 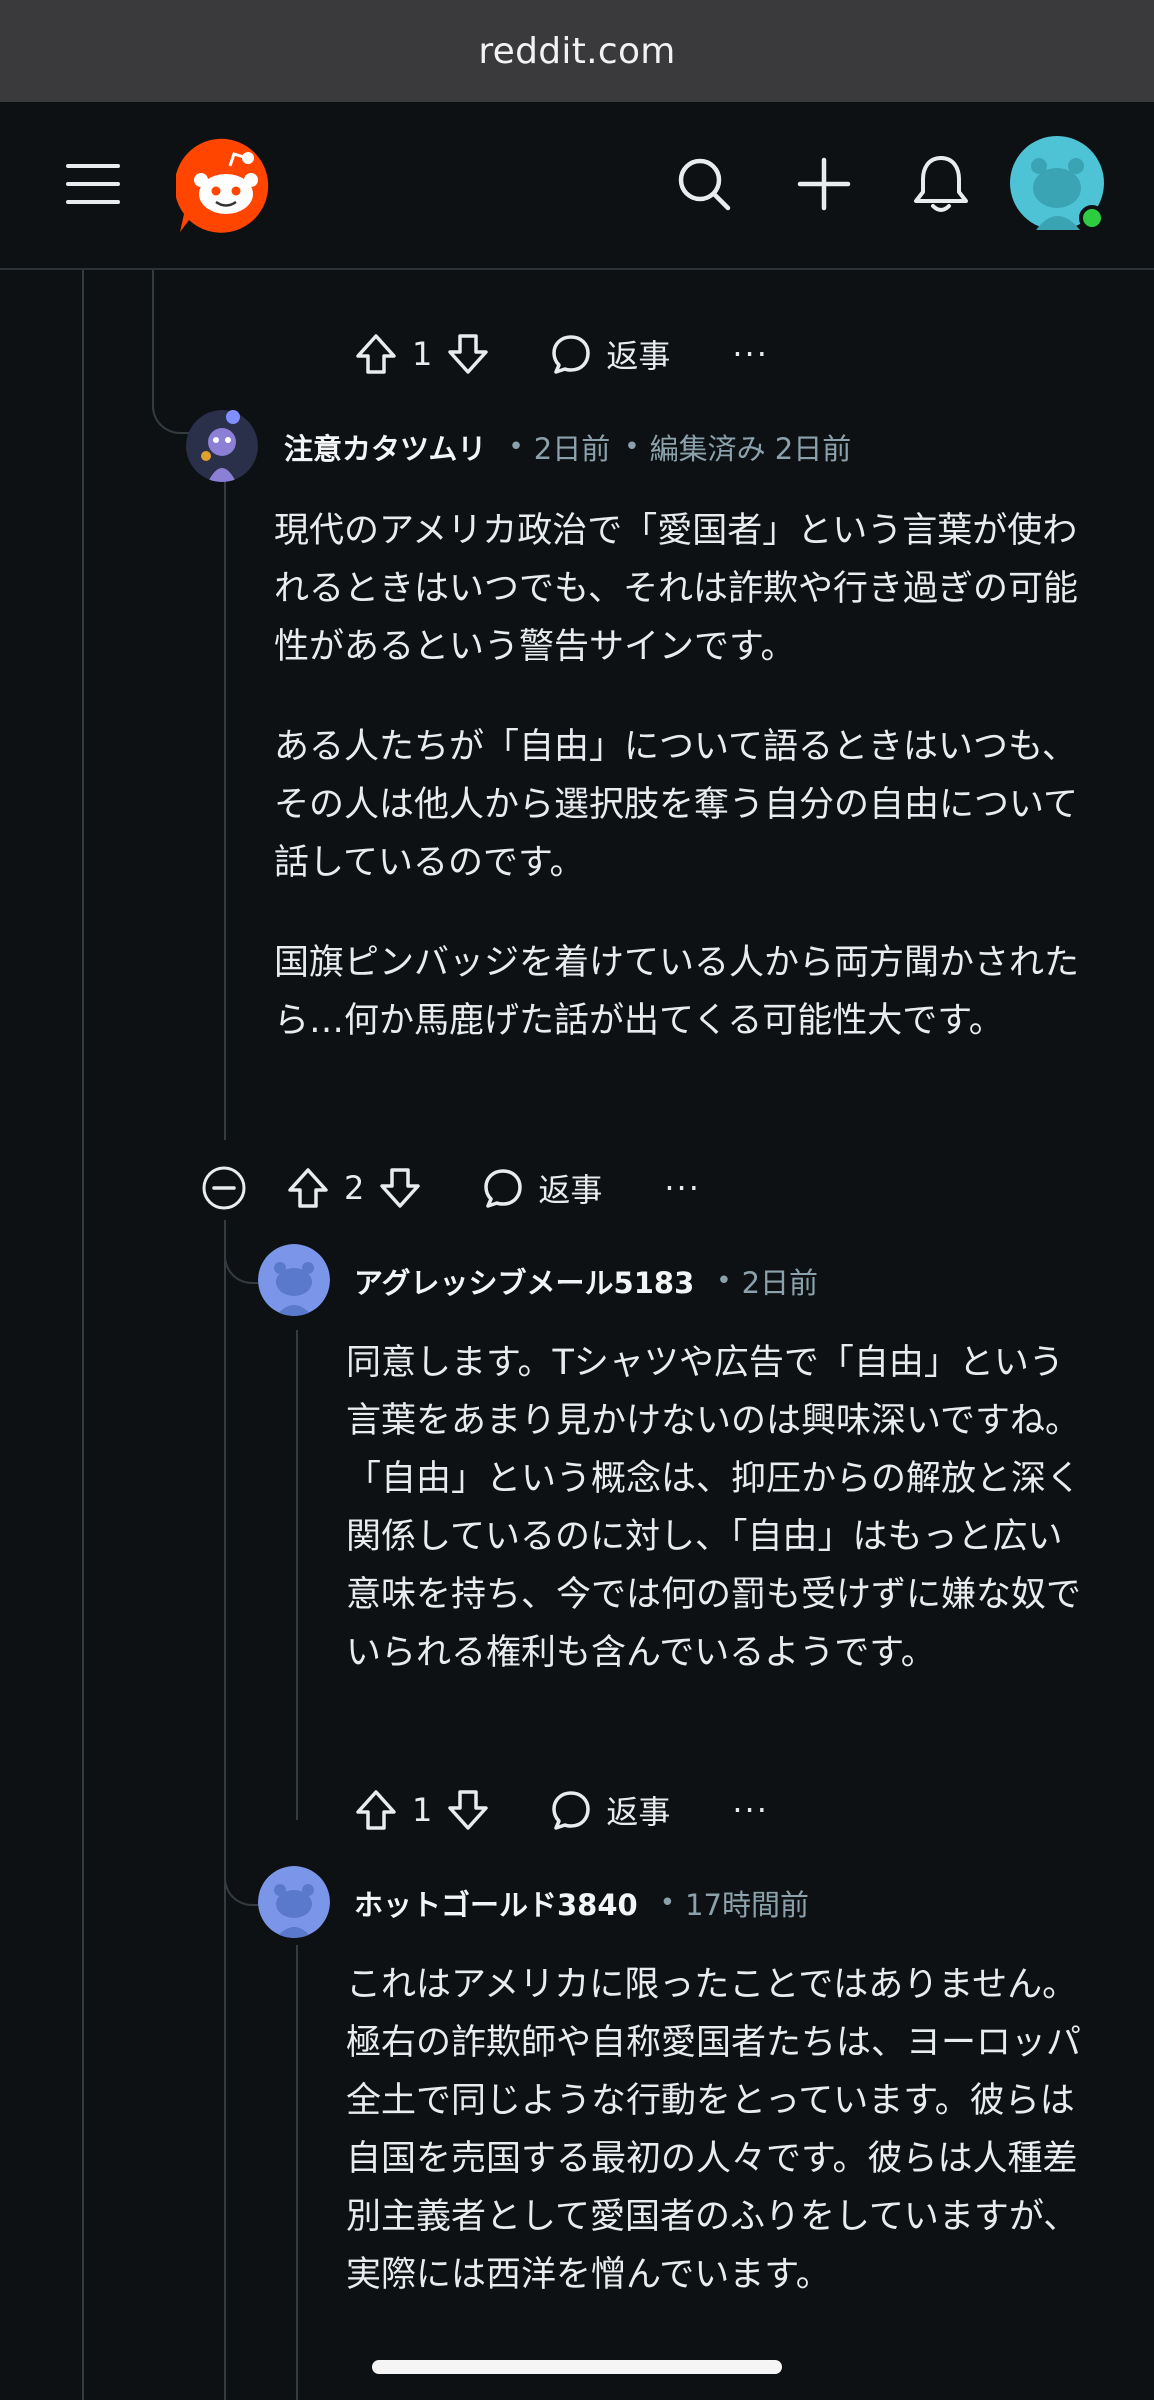 I want to click on hamburger-menu-icon, so click(x=94, y=184).